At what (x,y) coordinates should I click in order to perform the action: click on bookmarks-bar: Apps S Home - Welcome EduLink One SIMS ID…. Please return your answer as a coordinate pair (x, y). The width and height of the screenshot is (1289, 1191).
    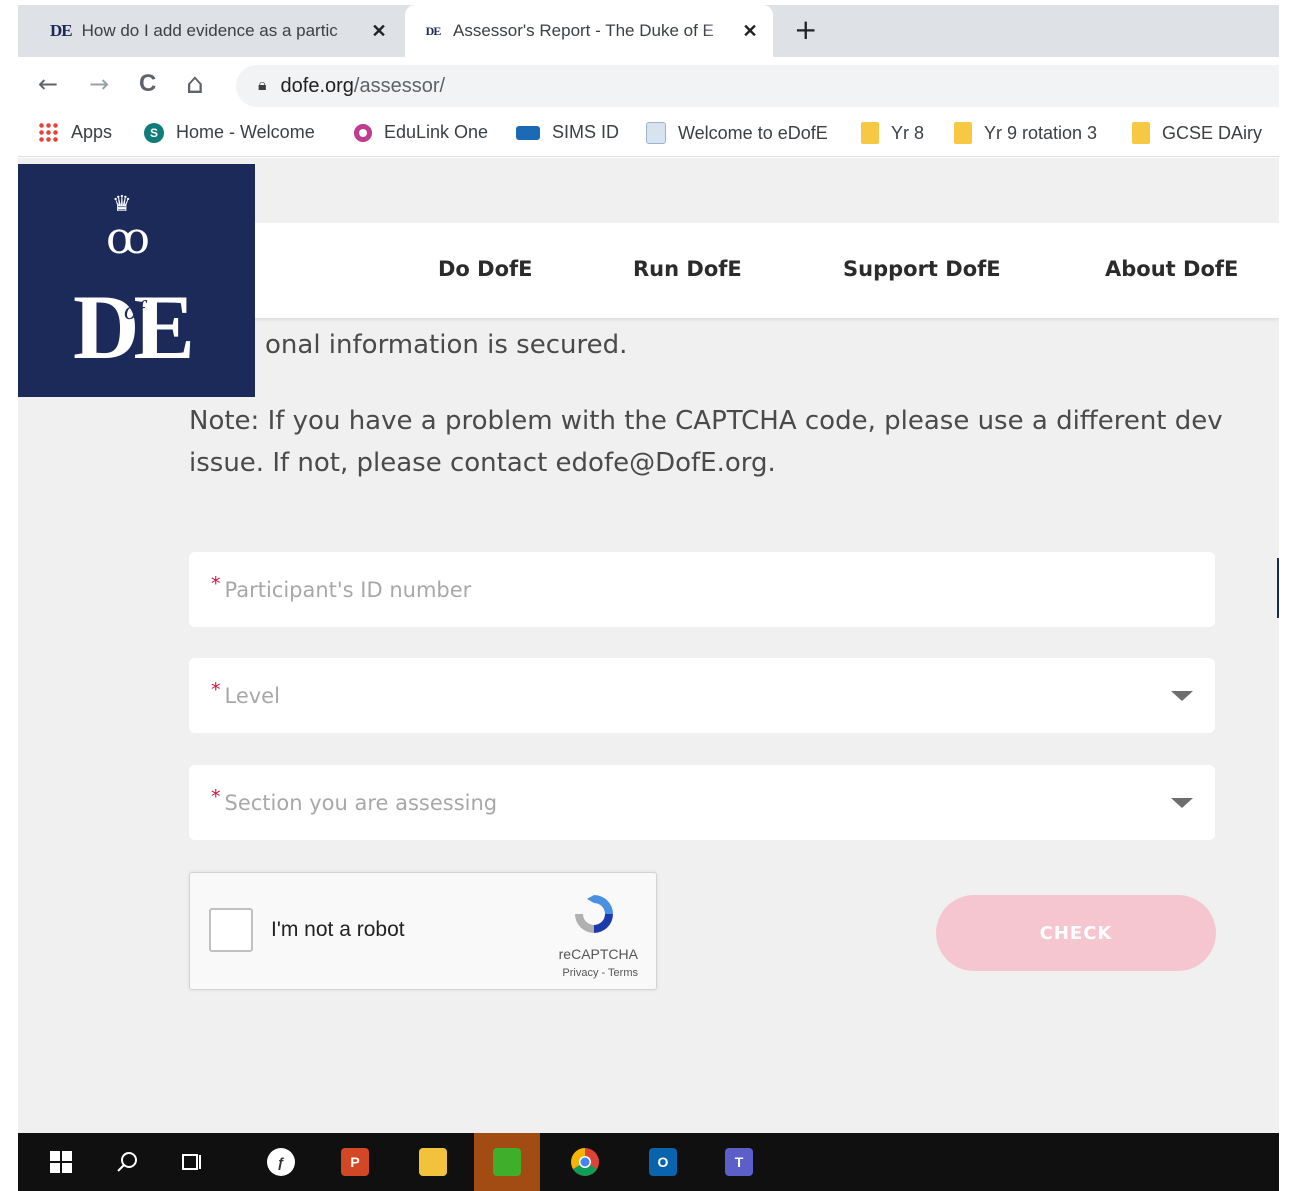
    Looking at the image, I should click on (648, 135).